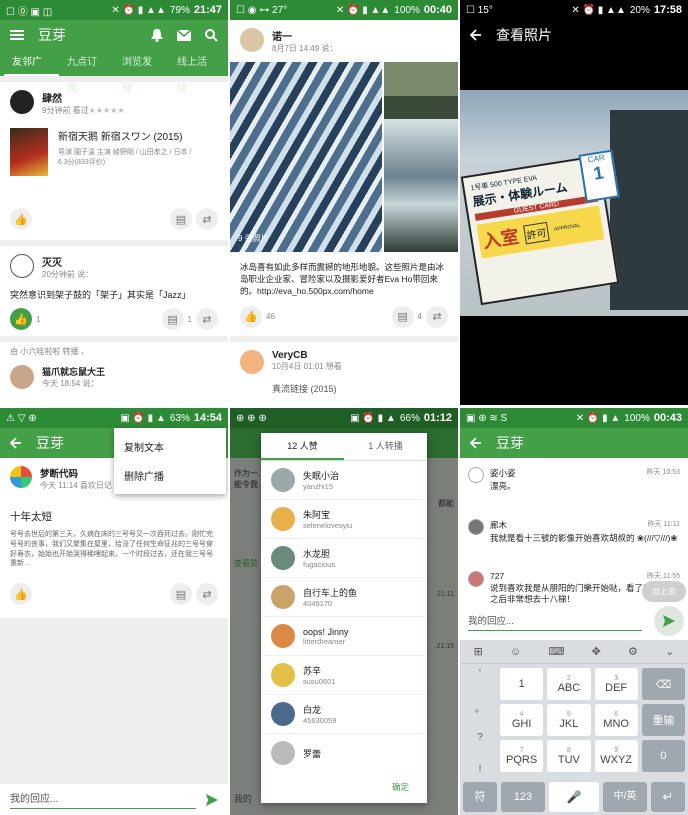 This screenshot has width=688, height=815. What do you see at coordinates (344, 636) in the screenshot?
I see `liker-row: oops! Jinny litterdreamer` at bounding box center [344, 636].